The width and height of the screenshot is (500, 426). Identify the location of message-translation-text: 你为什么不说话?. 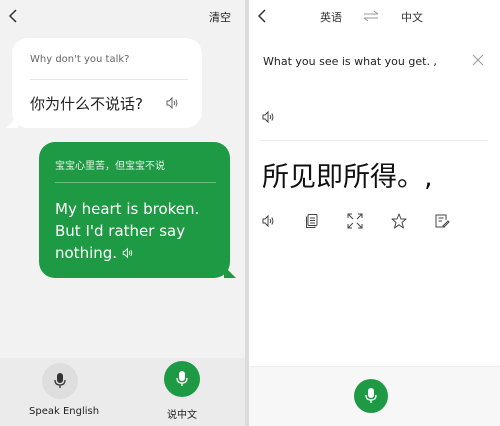
(86, 104).